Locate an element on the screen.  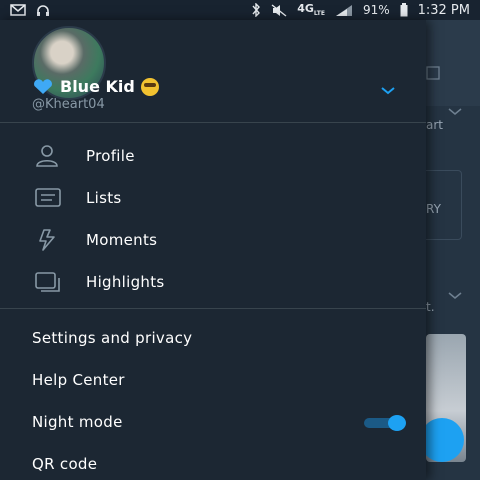
background-compose-icon is located at coordinates (433, 73).